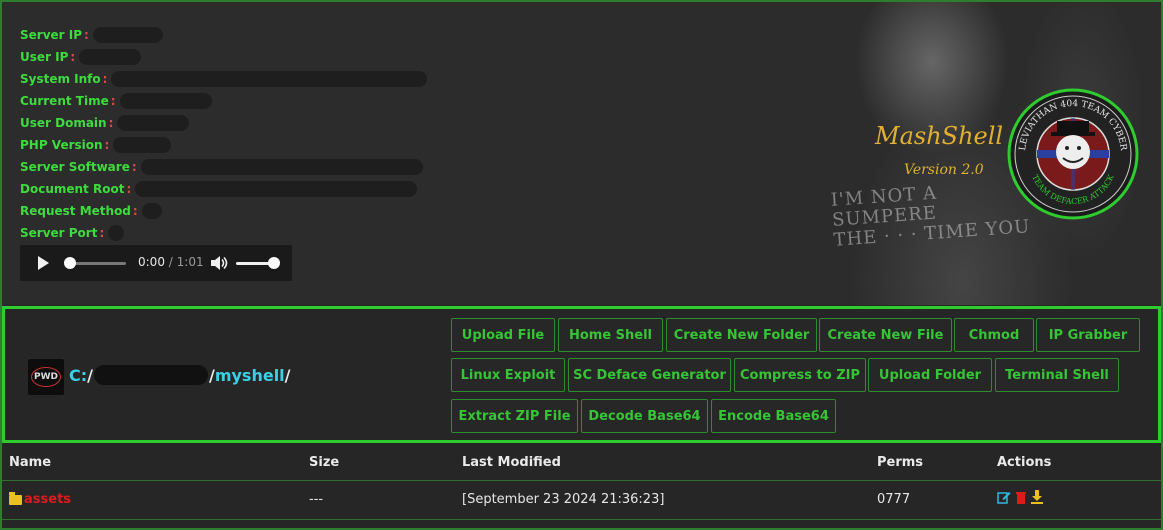 The height and width of the screenshot is (530, 1163). I want to click on file-name-cell: assets, so click(40, 499).